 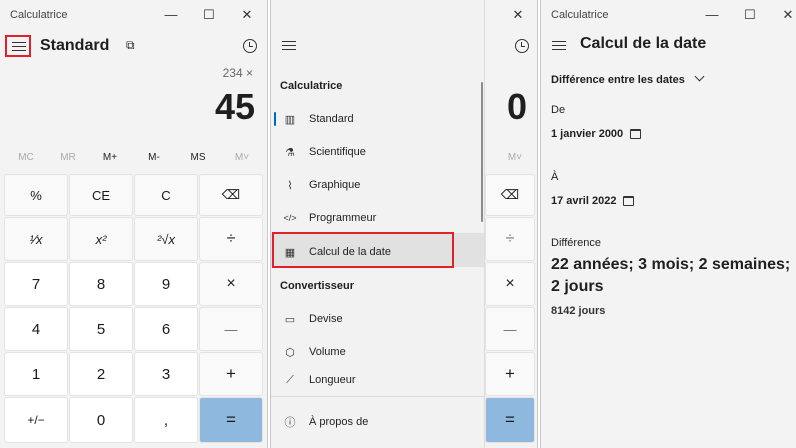 I want to click on digit-8-button: 8, so click(x=101, y=284).